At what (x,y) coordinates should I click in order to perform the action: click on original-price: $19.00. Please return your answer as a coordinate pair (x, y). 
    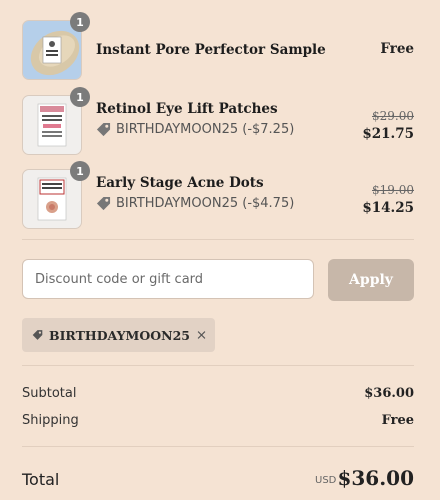
    Looking at the image, I should click on (393, 190).